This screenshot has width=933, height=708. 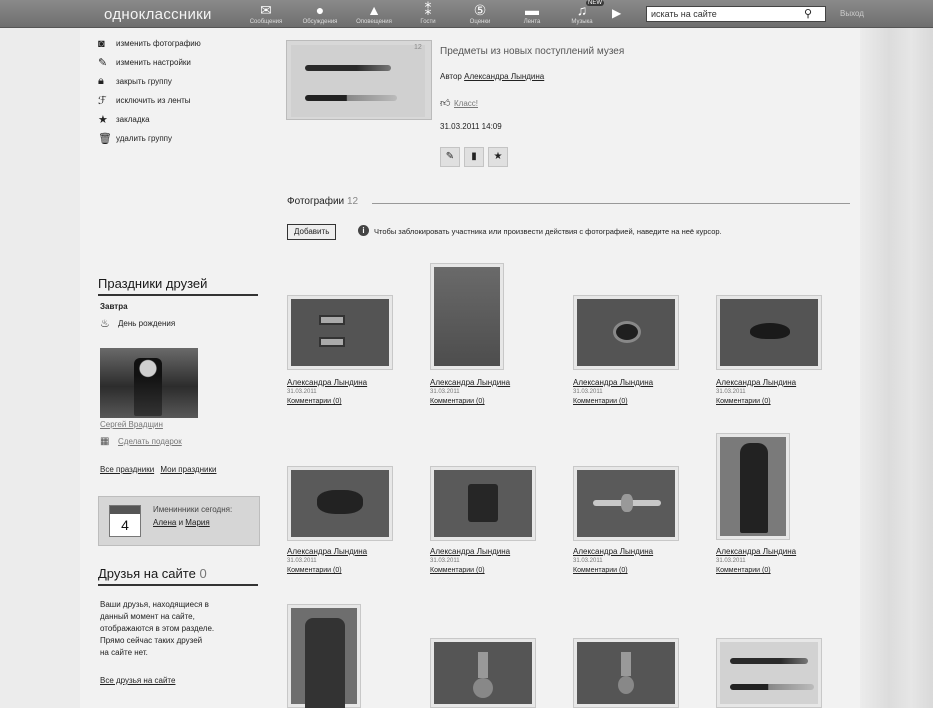 What do you see at coordinates (445, 103) in the screenshot?
I see `like-icon: 👍︎` at bounding box center [445, 103].